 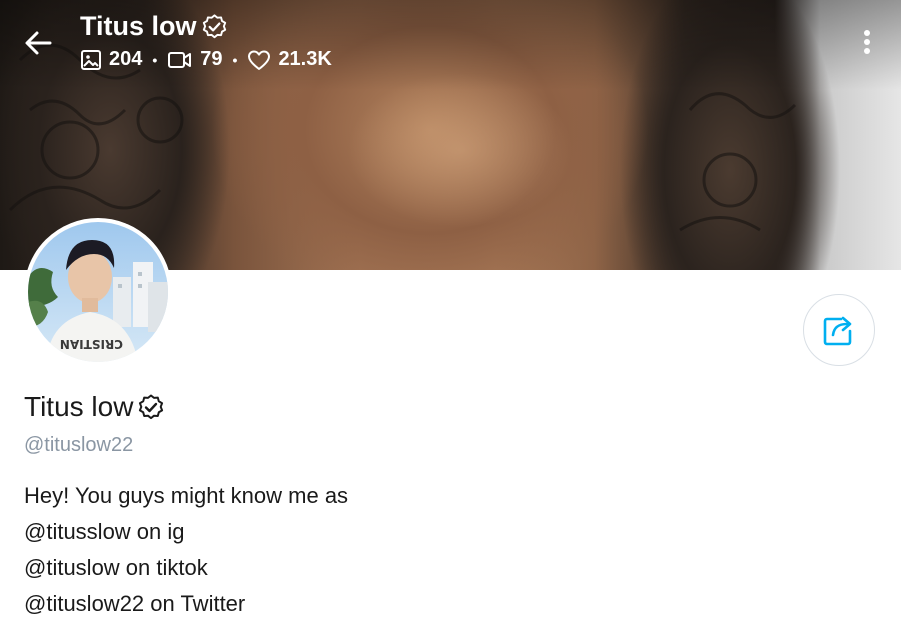 What do you see at coordinates (211, 59) in the screenshot?
I see `videos-count-value: 79` at bounding box center [211, 59].